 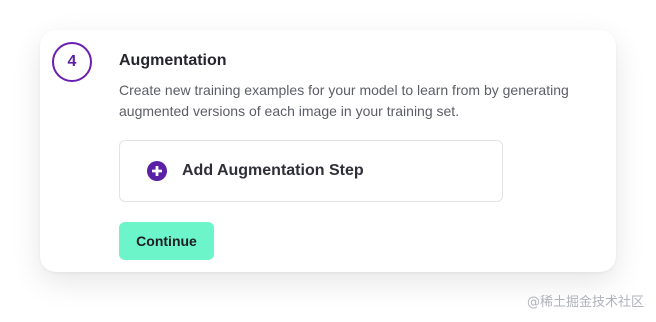 What do you see at coordinates (157, 171) in the screenshot?
I see `plus-circle-icon` at bounding box center [157, 171].